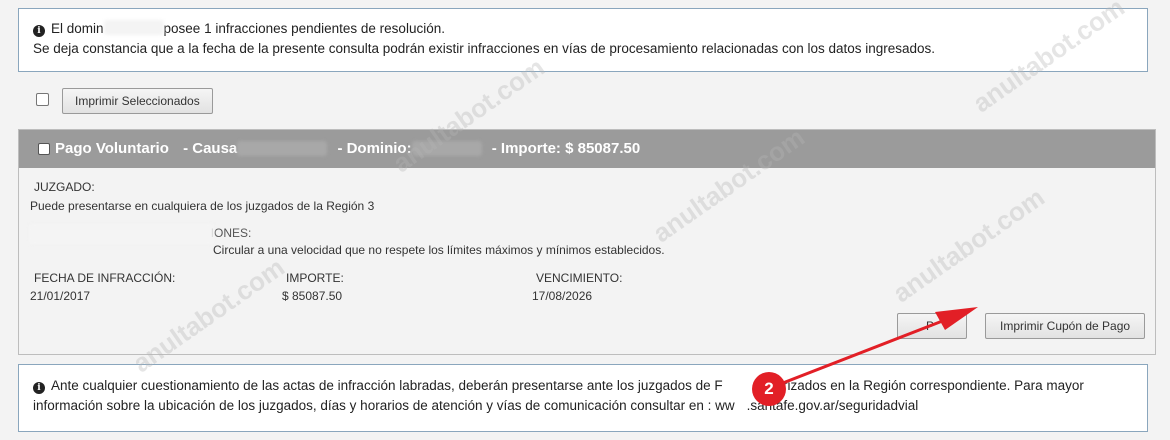 Image resolution: width=1170 pixels, height=440 pixels. I want to click on print-coupon-button: Imprimir Cupón de Pago, so click(1065, 326).